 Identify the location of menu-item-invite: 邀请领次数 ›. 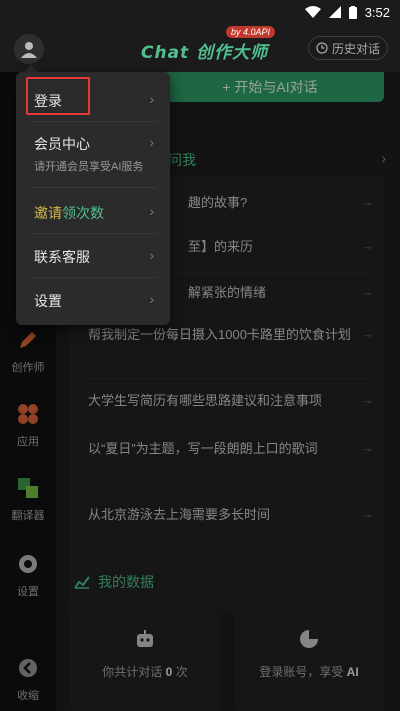
(93, 213).